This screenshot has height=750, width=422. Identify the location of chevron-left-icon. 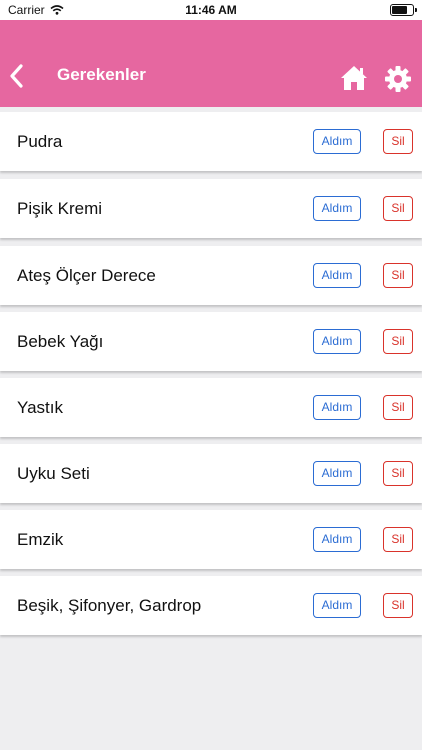
(16, 76).